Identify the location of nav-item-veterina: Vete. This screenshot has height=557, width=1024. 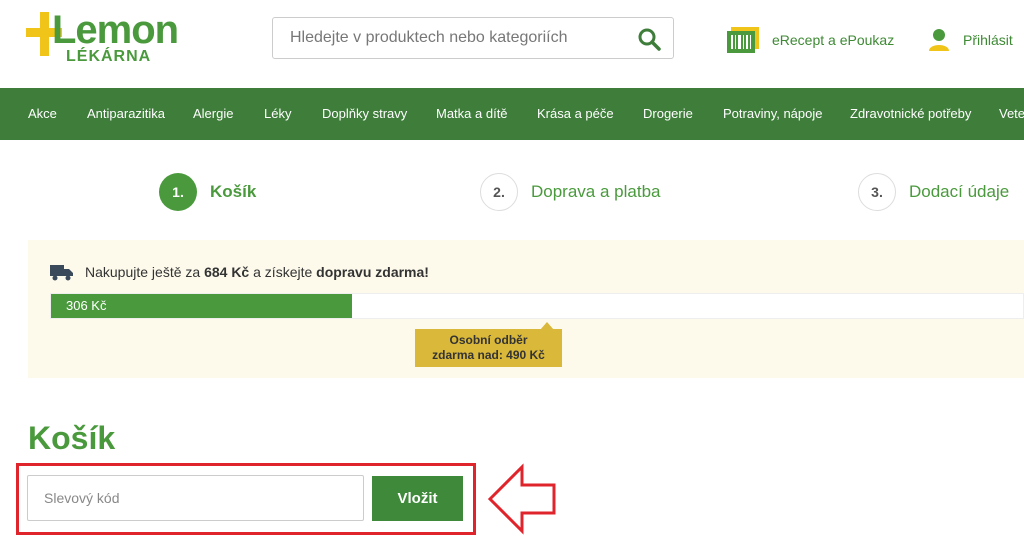
(1011, 114).